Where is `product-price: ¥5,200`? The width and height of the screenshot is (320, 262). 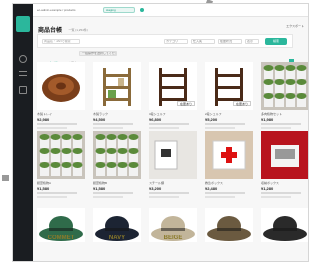 product-price: ¥5,200 is located at coordinates (211, 119).